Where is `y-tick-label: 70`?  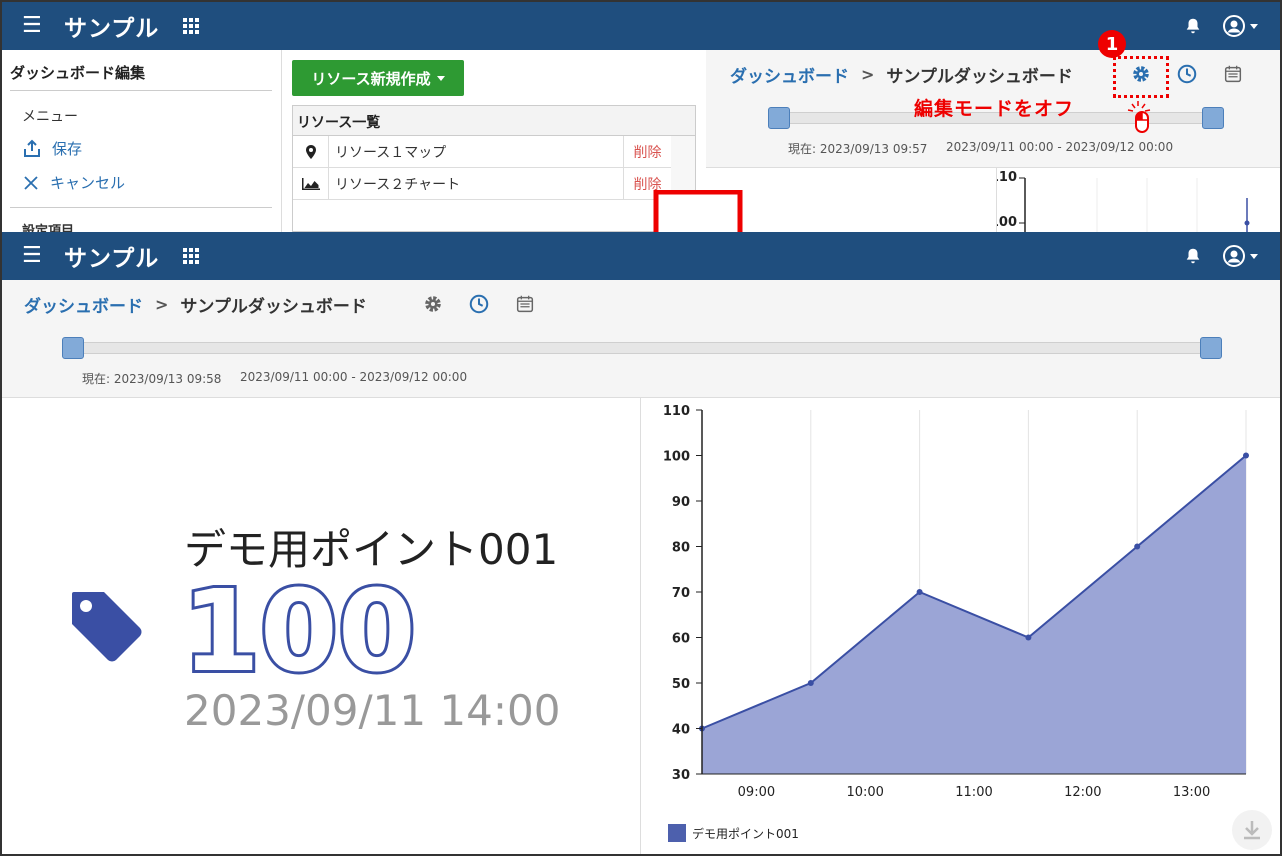 y-tick-label: 70 is located at coordinates (681, 593).